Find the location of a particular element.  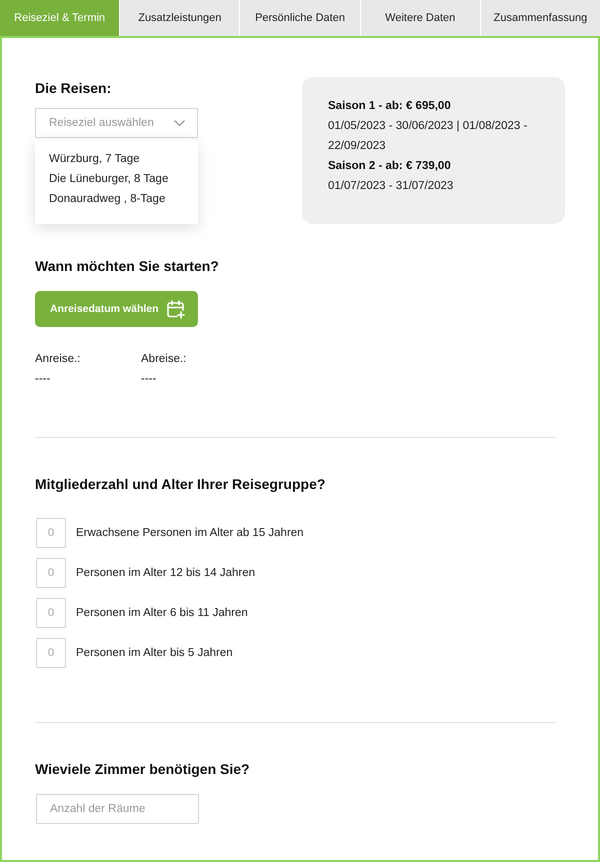

dropdown-option: Würzburg, 7 Tage is located at coordinates (94, 159).